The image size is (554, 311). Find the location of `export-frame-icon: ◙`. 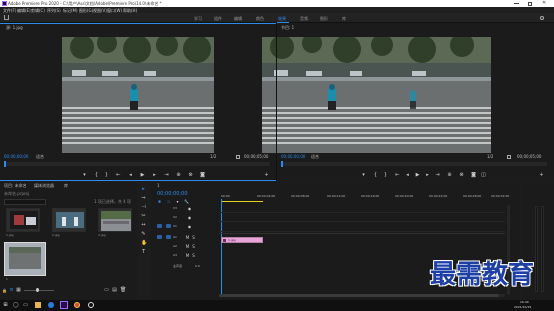

export-frame-icon: ◙ is located at coordinates (202, 175).